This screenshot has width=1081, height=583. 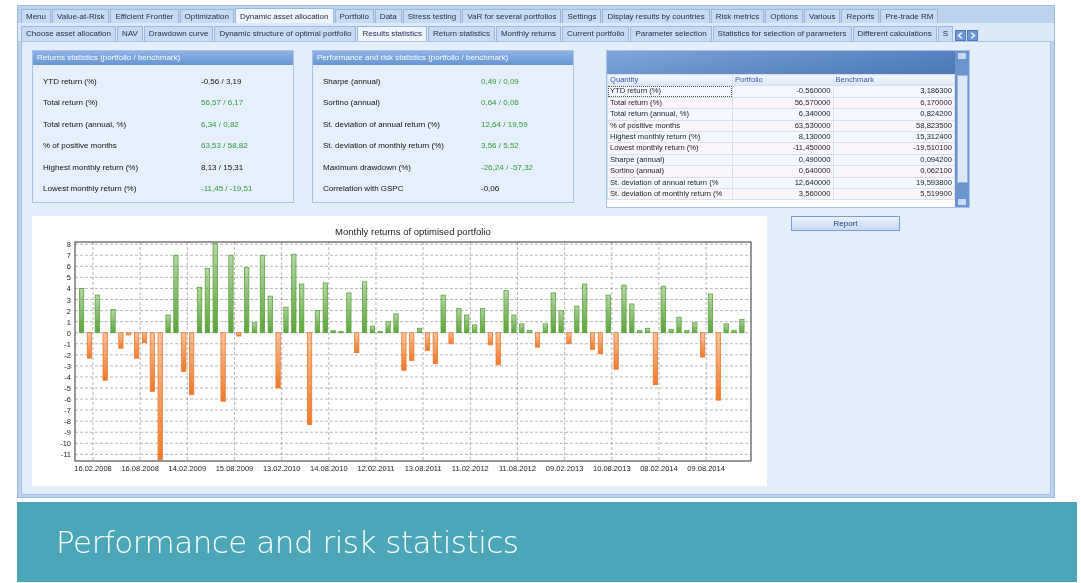 What do you see at coordinates (596, 33) in the screenshot?
I see `tab: Current portfolio` at bounding box center [596, 33].